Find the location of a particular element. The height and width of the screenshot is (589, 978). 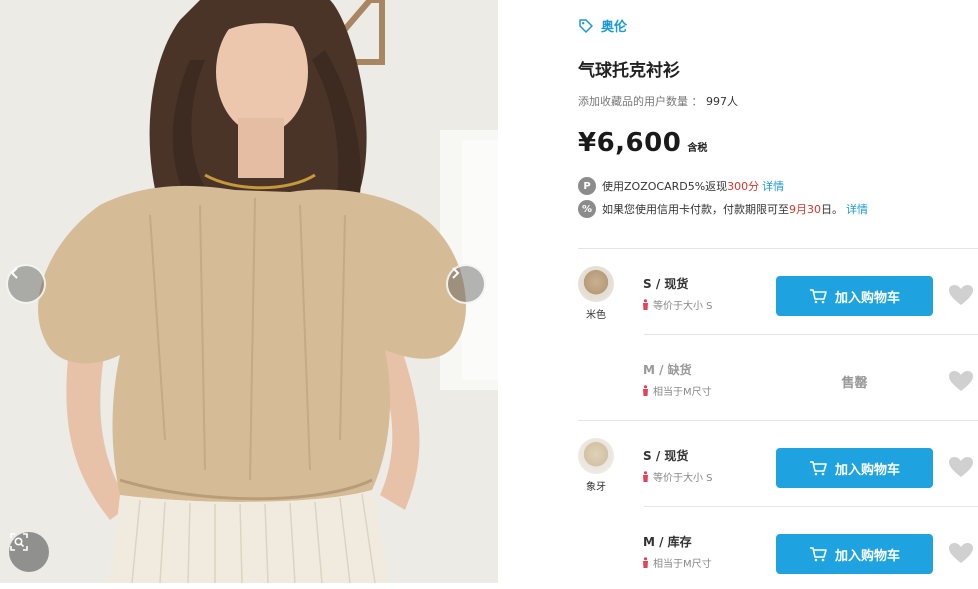

favorite-count-value: 997人 is located at coordinates (722, 101).